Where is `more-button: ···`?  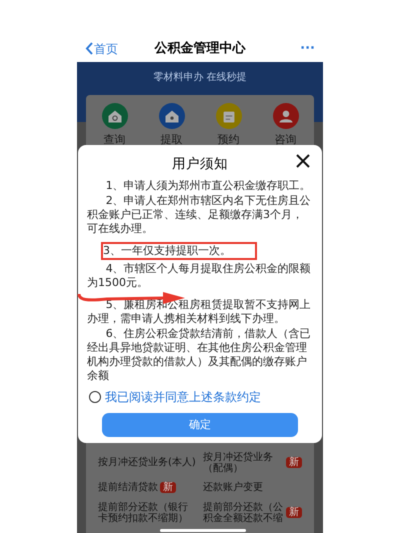
more-button: ··· is located at coordinates (290, 48).